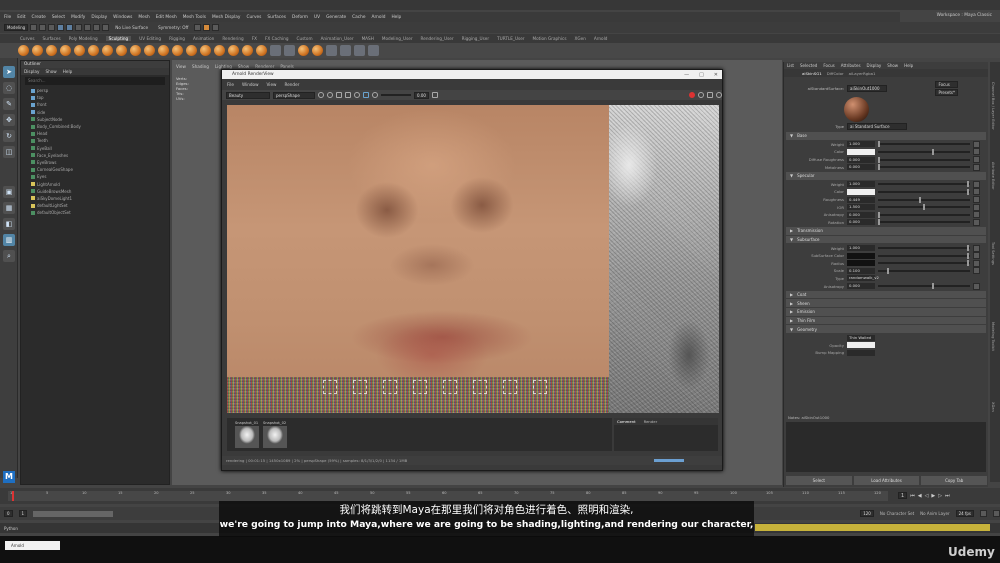 This screenshot has height=563, width=1000. I want to click on menu-cache: Cache, so click(358, 17).